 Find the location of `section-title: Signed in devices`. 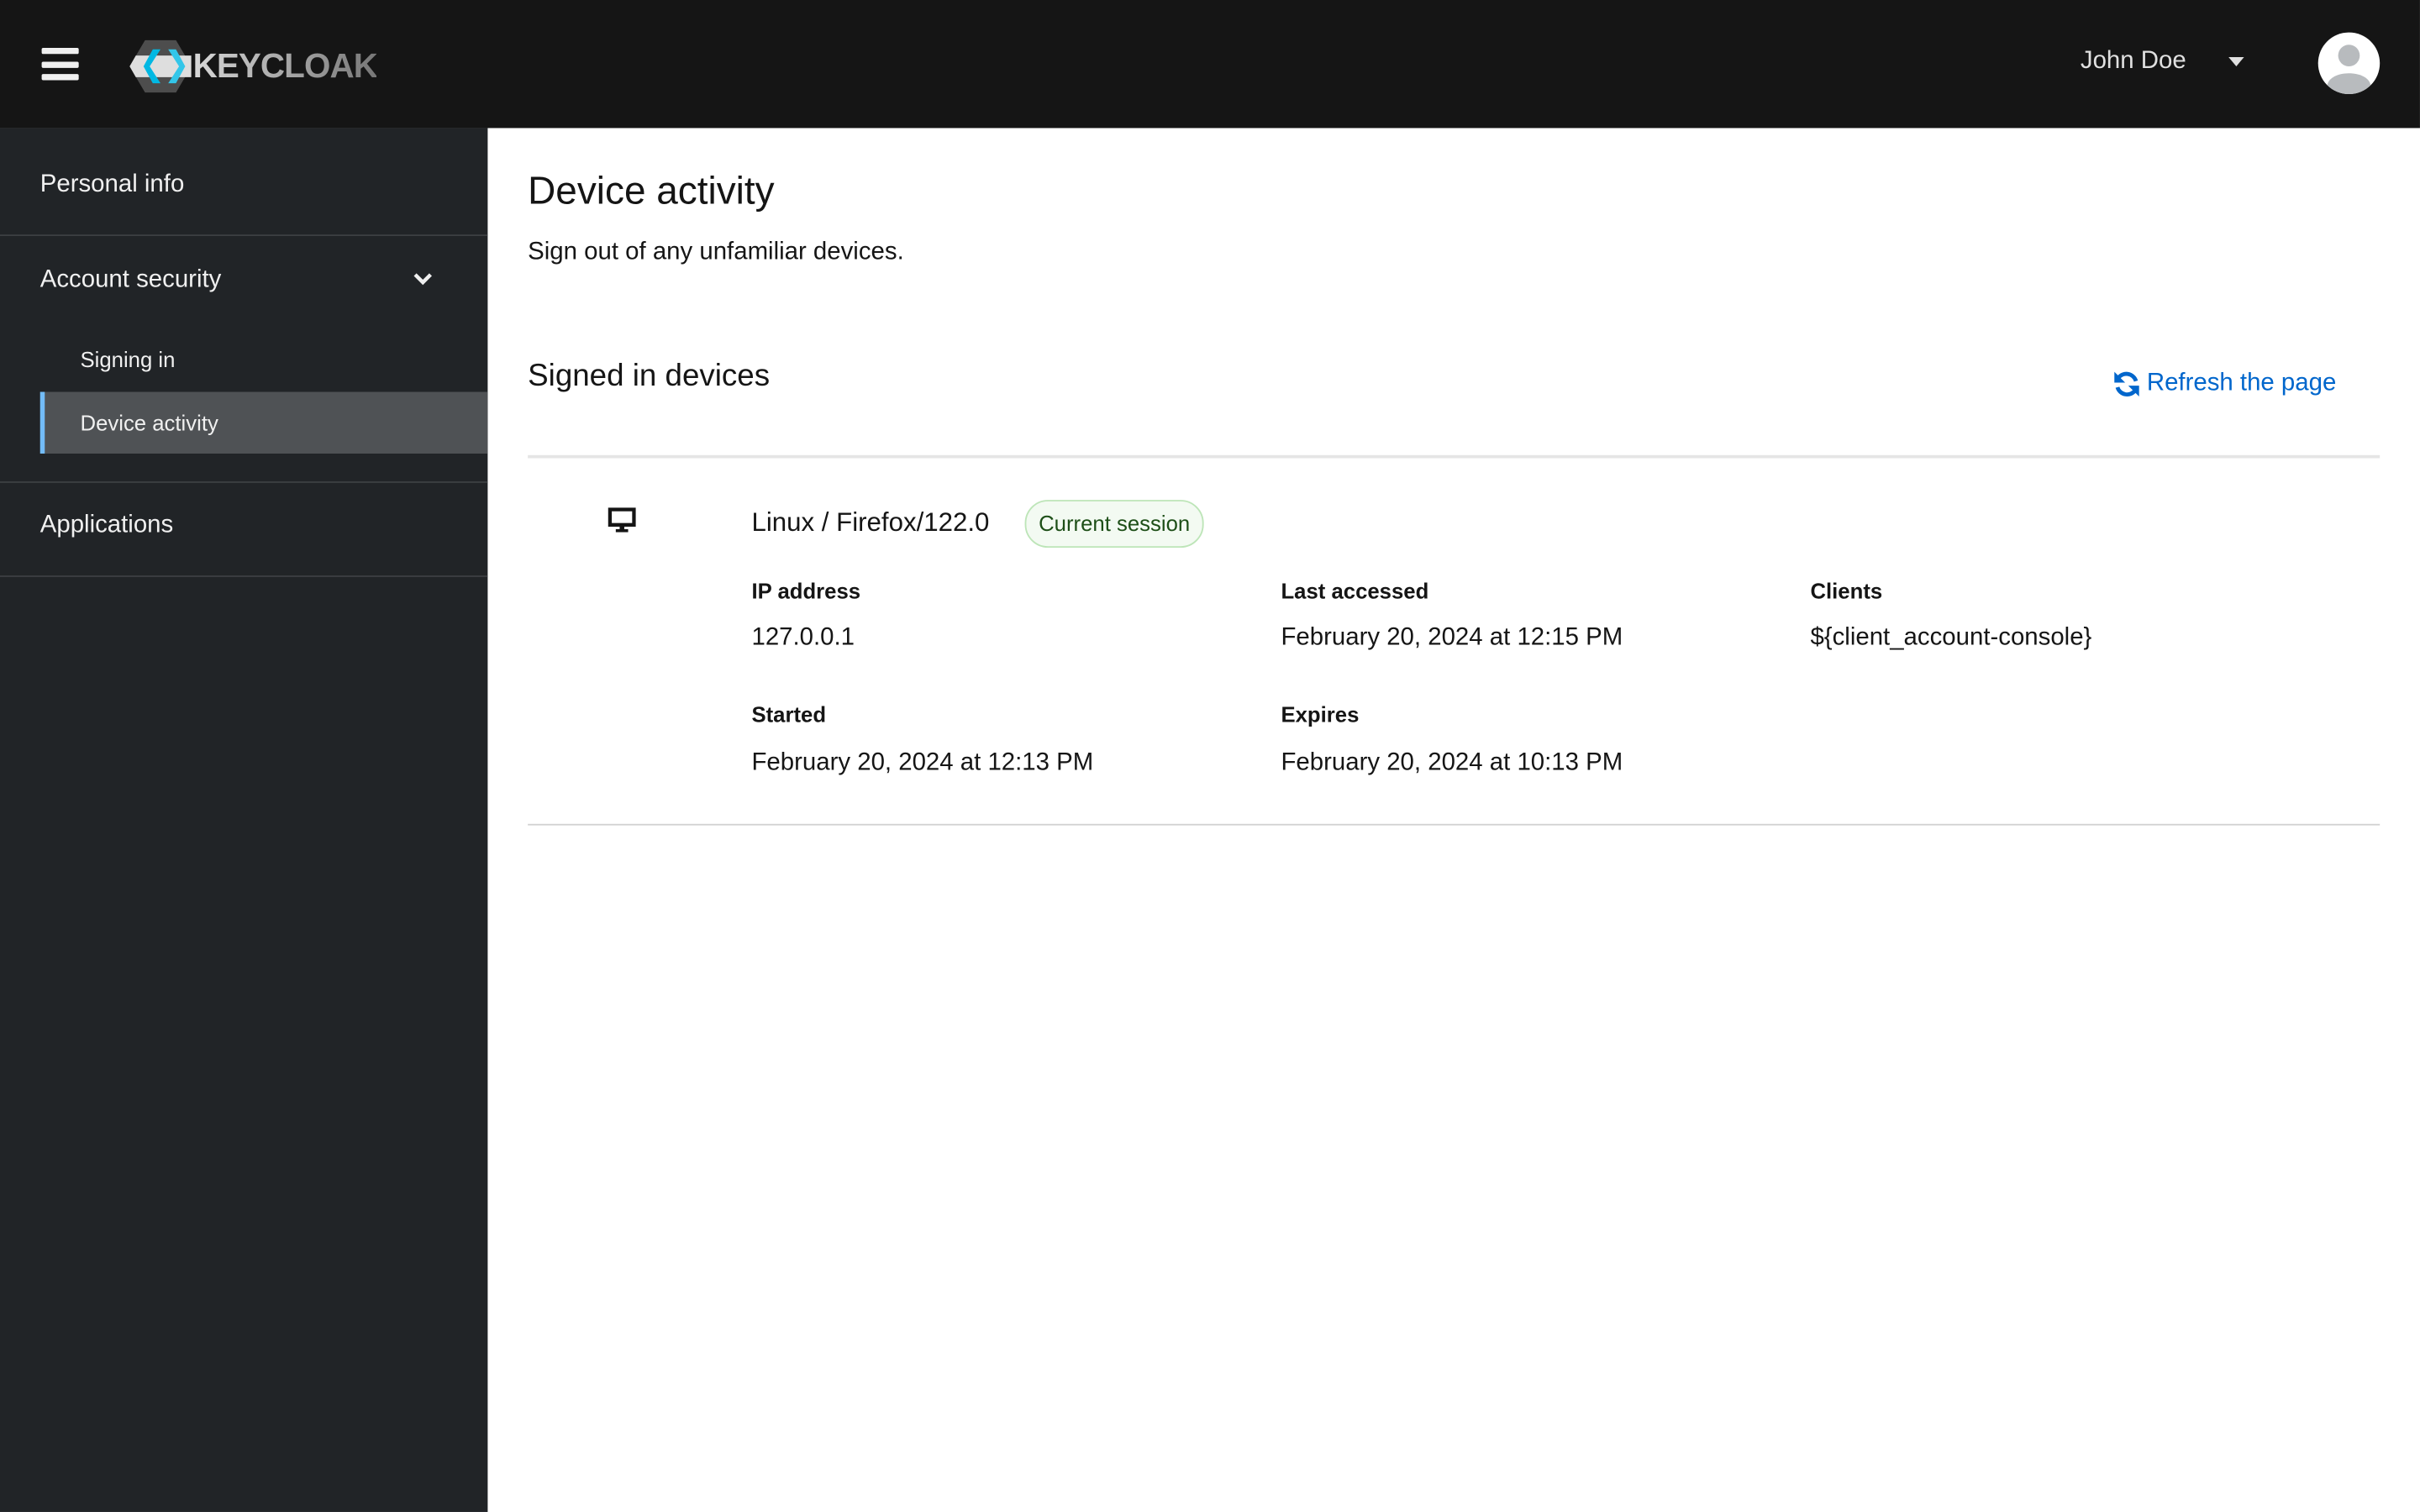

section-title: Signed in devices is located at coordinates (649, 376).